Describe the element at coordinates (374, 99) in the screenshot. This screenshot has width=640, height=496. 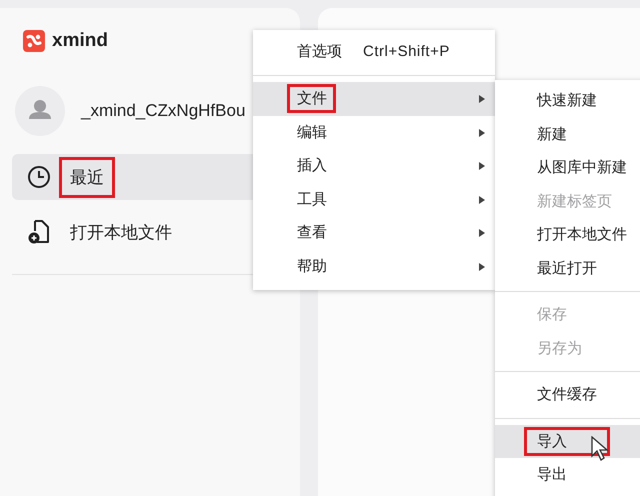
I see `menu-item: 文件` at that location.